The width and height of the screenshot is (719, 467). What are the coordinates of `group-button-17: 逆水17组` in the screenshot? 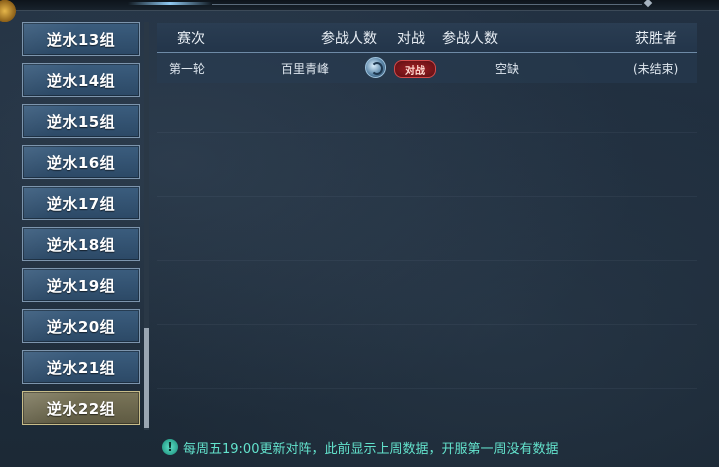 It's located at (81, 203).